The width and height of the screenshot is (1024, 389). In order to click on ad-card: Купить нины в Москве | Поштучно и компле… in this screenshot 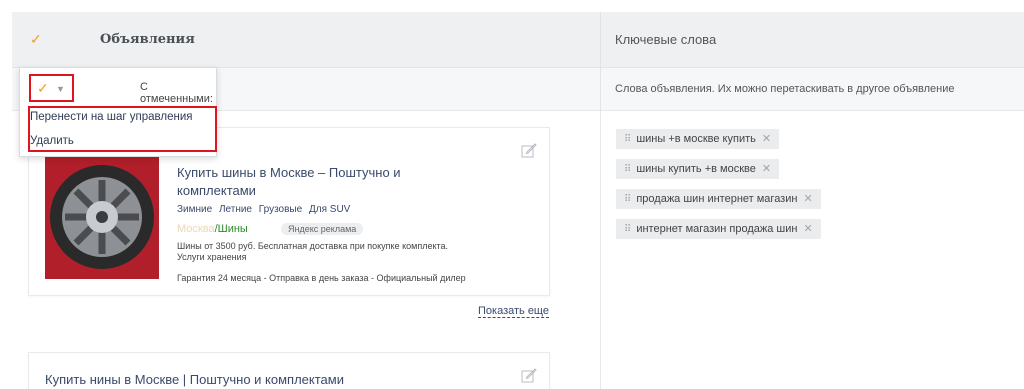, I will do `click(289, 370)`.